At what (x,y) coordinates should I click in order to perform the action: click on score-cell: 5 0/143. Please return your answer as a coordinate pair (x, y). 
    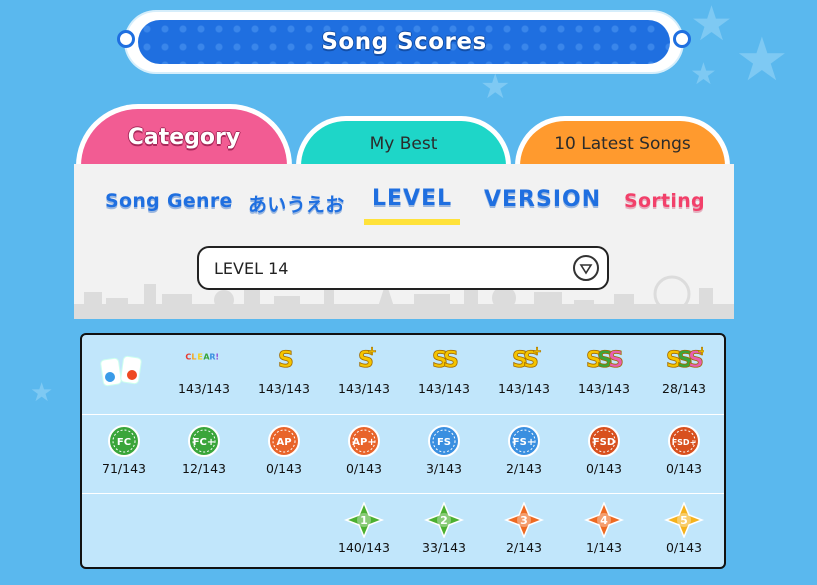
    Looking at the image, I should click on (684, 530).